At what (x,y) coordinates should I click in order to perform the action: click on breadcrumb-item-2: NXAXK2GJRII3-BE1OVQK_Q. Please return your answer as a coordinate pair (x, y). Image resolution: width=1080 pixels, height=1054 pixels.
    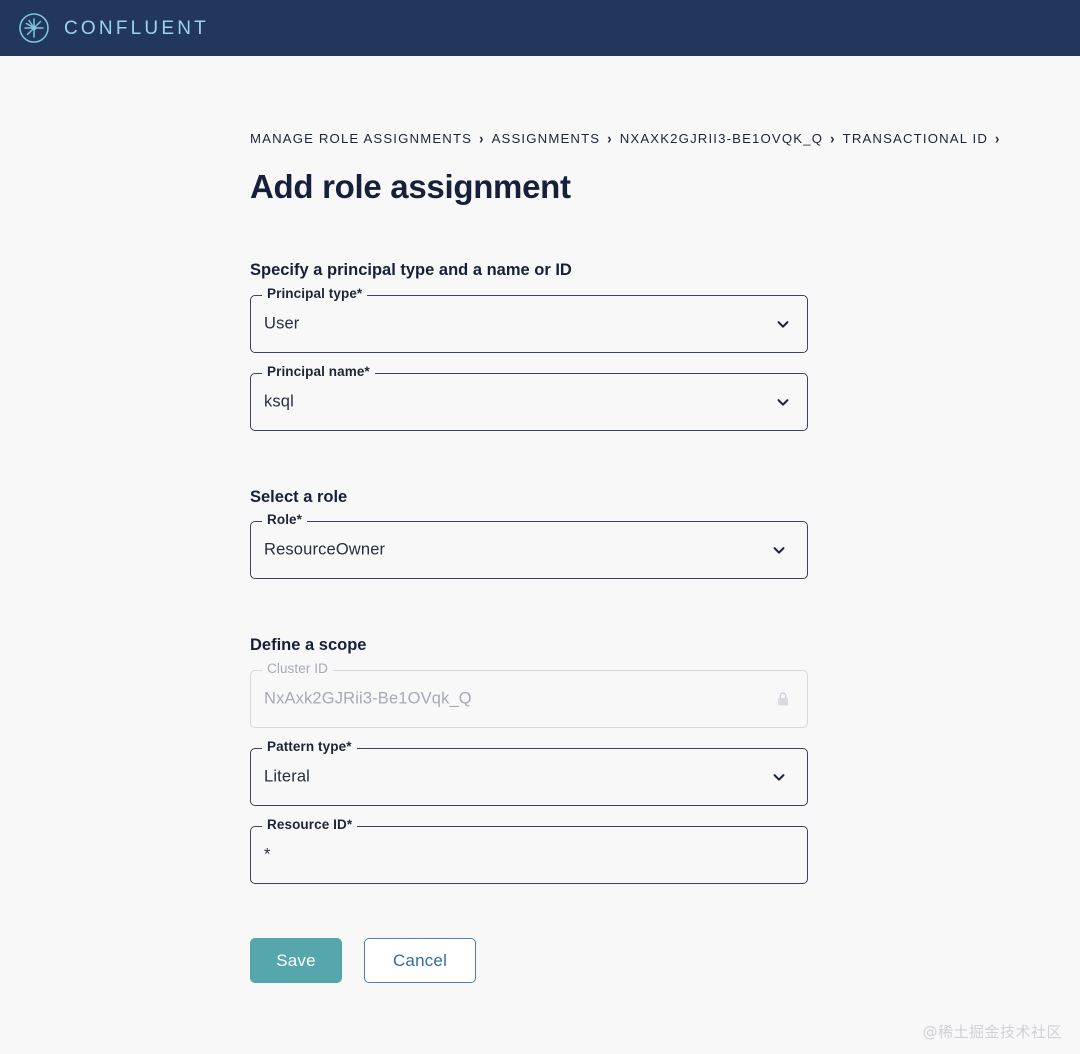
    Looking at the image, I should click on (721, 138).